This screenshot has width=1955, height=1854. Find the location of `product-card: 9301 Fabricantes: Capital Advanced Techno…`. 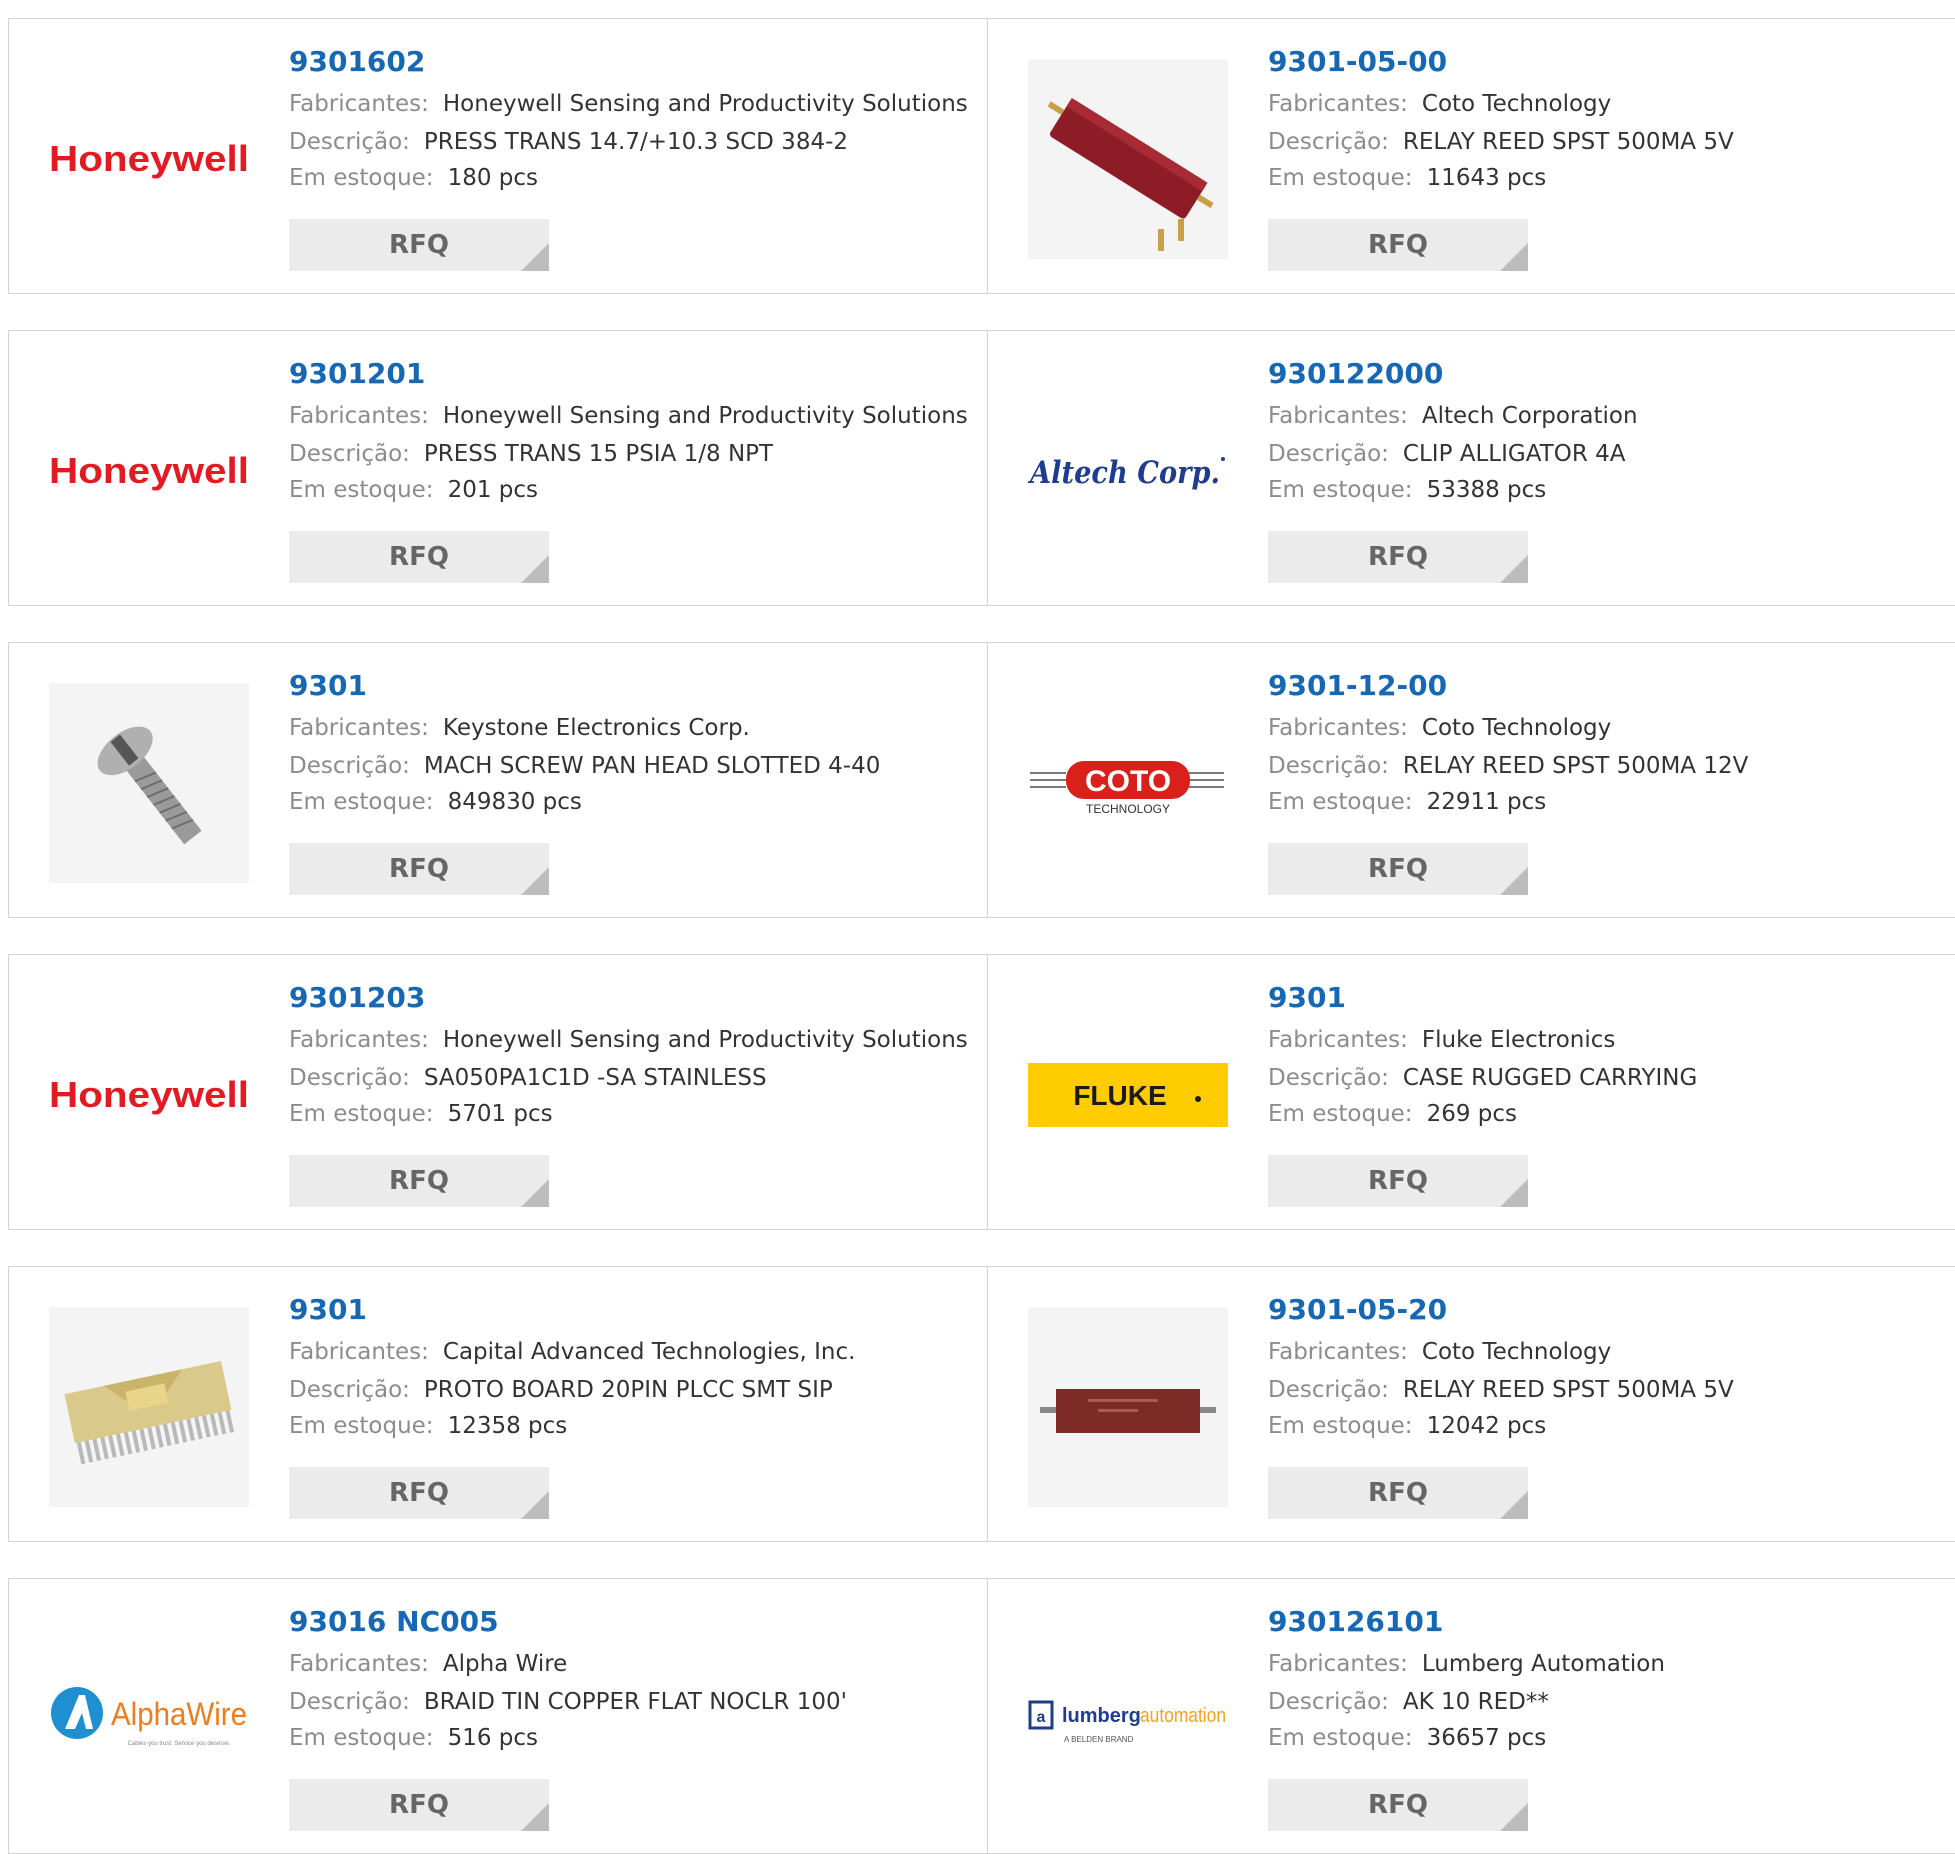

product-card: 9301 Fabricantes: Capital Advanced Techno… is located at coordinates (498, 1404).